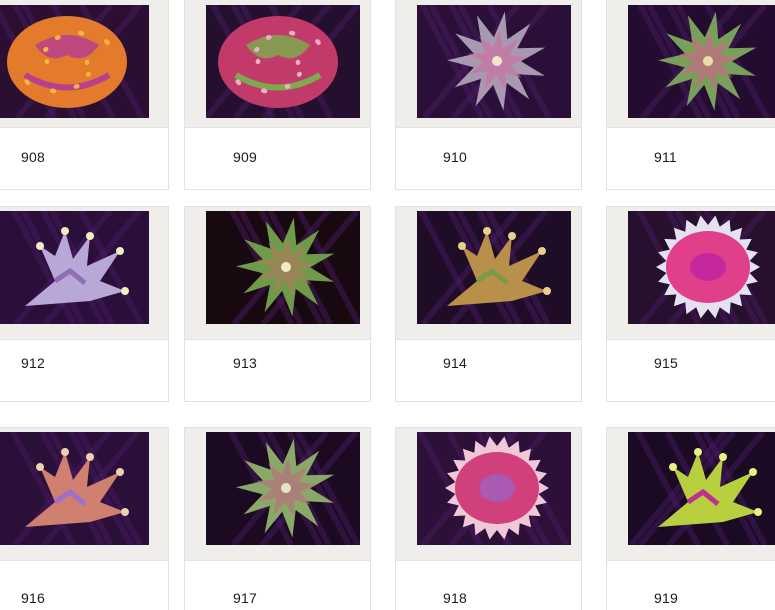 This screenshot has width=775, height=610. Describe the element at coordinates (33, 598) in the screenshot. I see `item-number-label: 916` at that location.